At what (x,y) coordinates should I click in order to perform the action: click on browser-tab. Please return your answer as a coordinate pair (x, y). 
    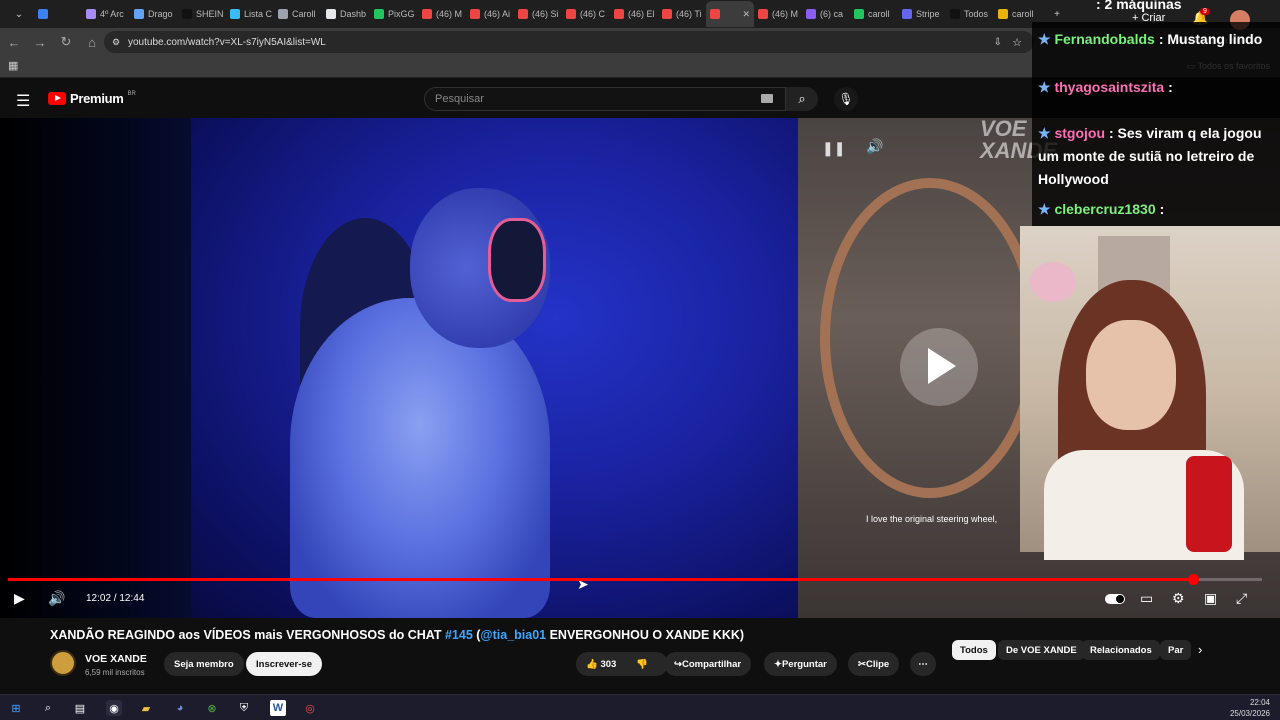
    Looking at the image, I should click on (58, 14).